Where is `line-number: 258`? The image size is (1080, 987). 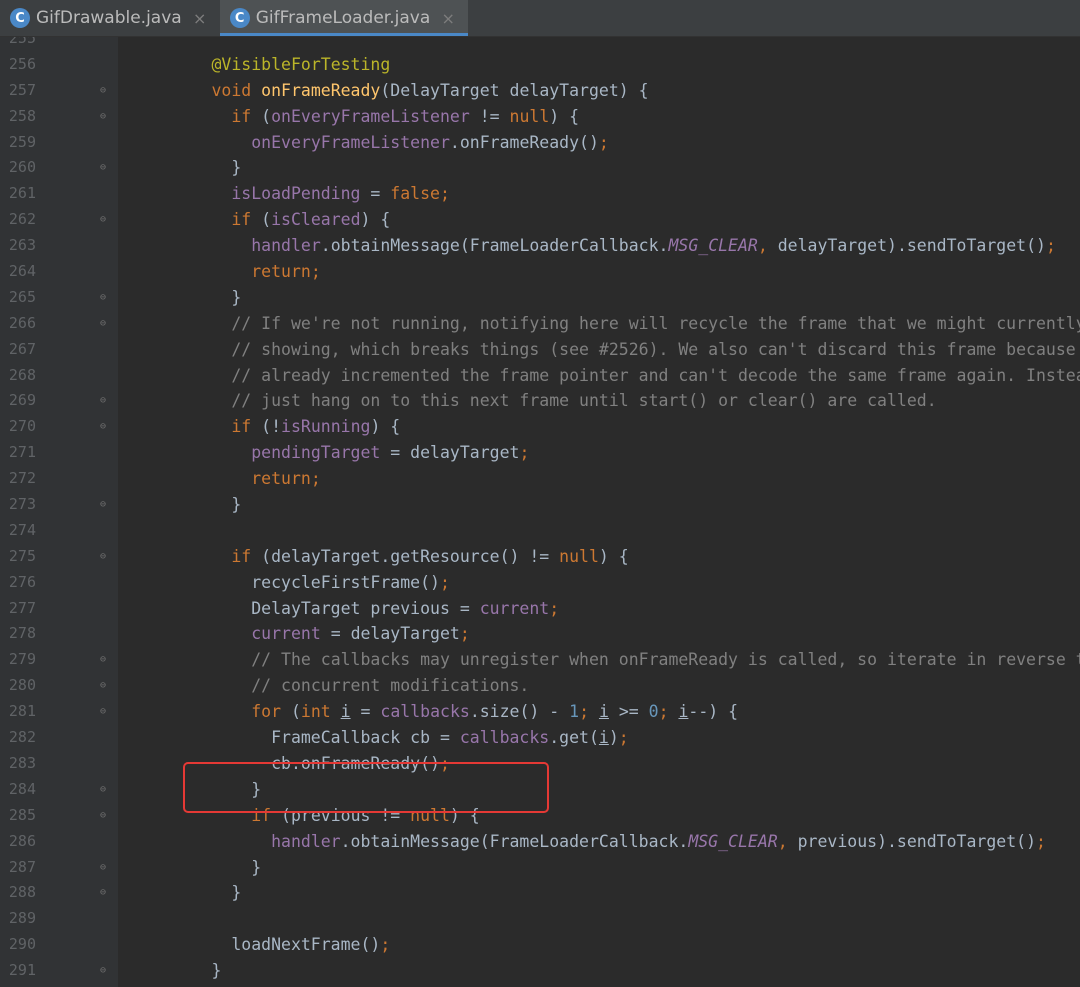
line-number: 258 is located at coordinates (22, 115).